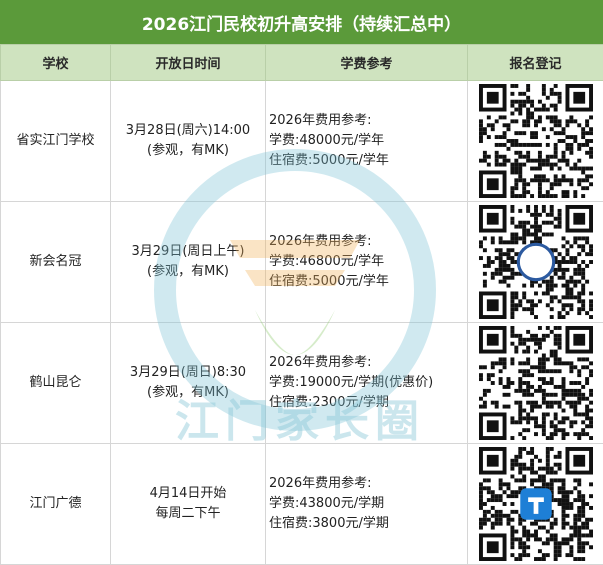  I want to click on open-day-line: 3月29日(周日上午), so click(188, 252).